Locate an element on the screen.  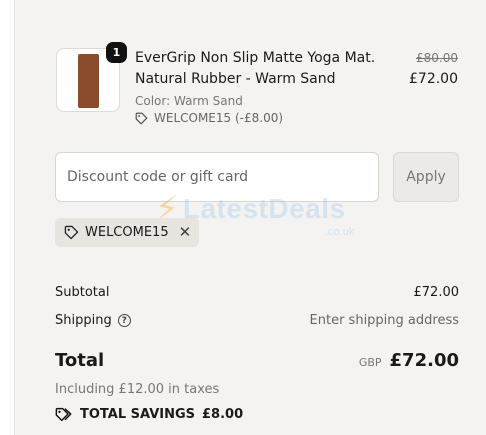
shipping-row: Shipping ? Enter shipping address is located at coordinates (257, 320).